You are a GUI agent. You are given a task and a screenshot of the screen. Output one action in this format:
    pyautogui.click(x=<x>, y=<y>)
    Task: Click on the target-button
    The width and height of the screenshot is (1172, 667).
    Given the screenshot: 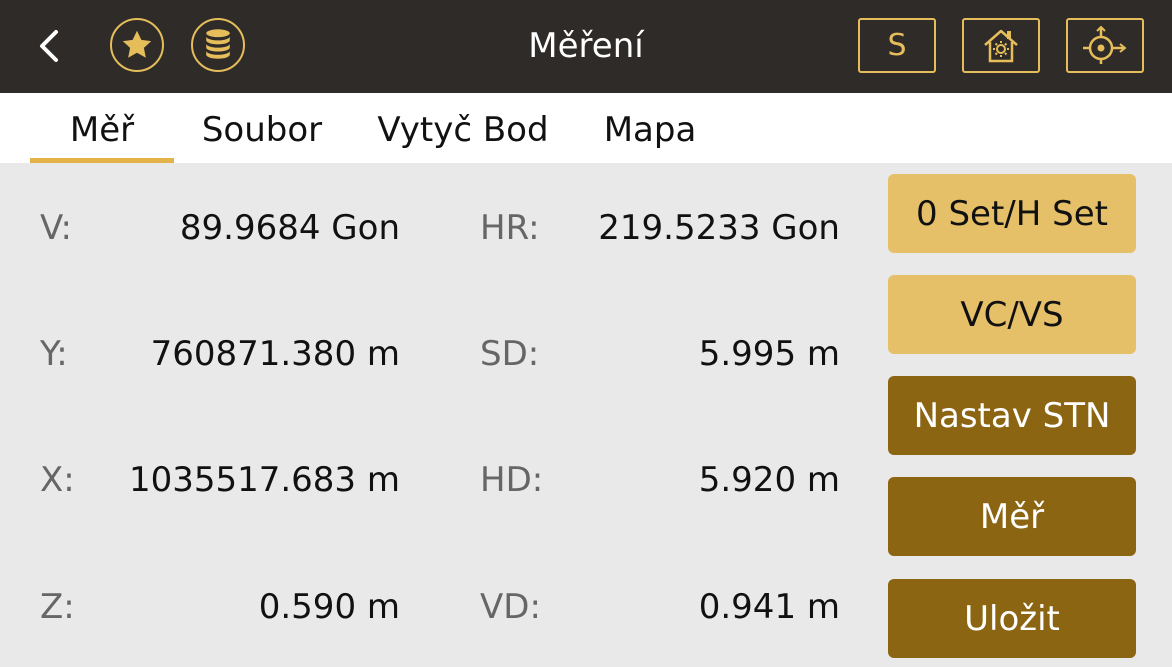 What is the action you would take?
    pyautogui.click(x=1105, y=45)
    